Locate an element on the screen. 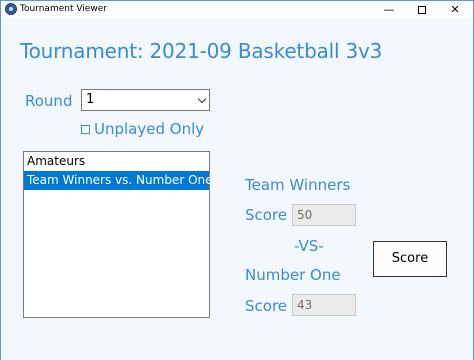 Image resolution: width=474 pixels, height=360 pixels. unplayed-only-checkbox is located at coordinates (85, 129).